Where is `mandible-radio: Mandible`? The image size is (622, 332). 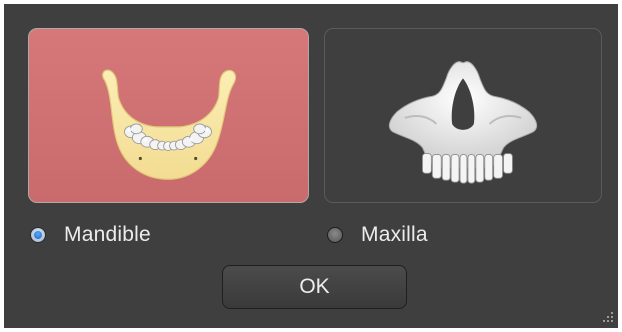 mandible-radio: Mandible is located at coordinates (90, 235).